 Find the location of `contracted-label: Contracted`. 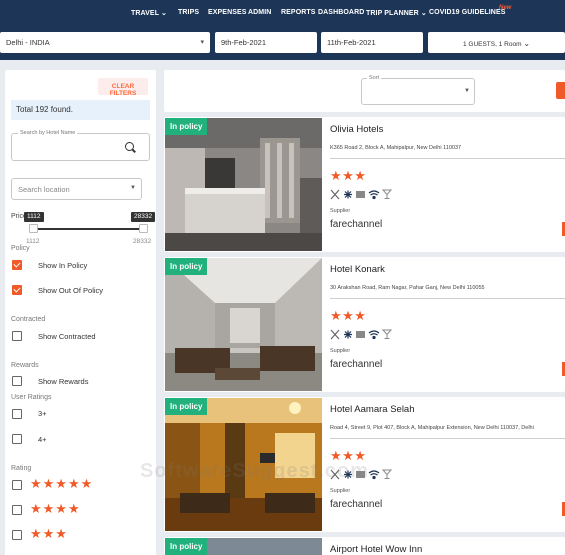

contracted-label: Contracted is located at coordinates (28, 319).